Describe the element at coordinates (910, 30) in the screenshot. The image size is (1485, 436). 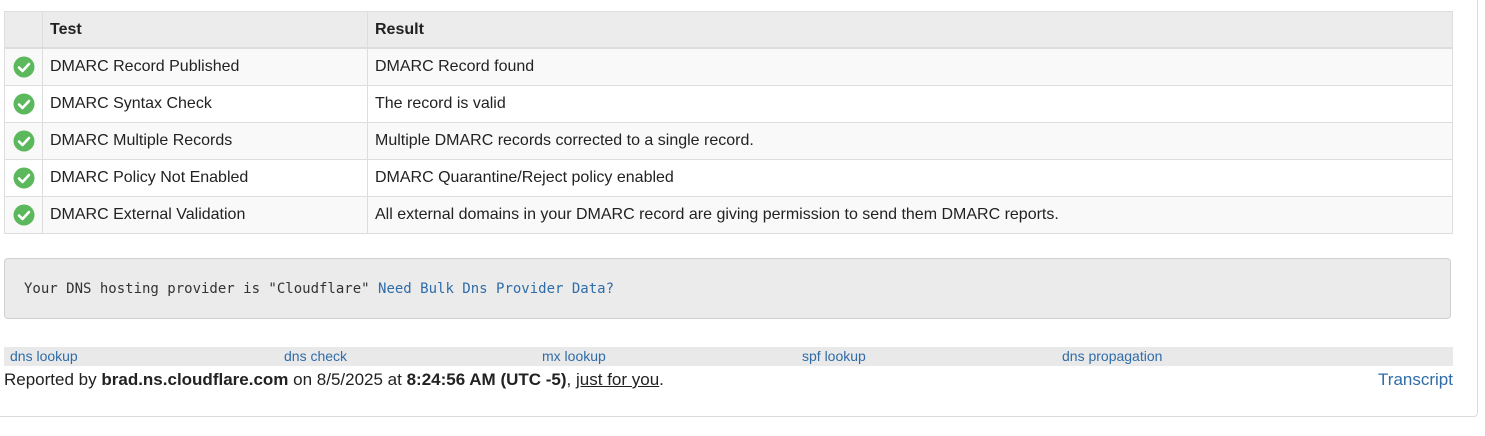
I see `result-column-header: Result` at that location.